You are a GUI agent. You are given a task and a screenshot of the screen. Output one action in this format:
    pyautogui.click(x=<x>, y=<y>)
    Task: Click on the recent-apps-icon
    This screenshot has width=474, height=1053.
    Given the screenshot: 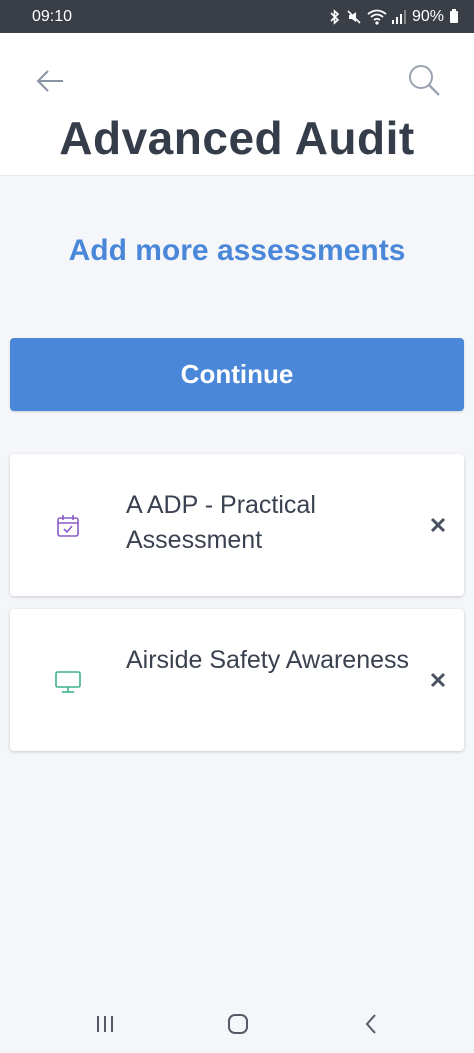 What is the action you would take?
    pyautogui.click(x=105, y=1024)
    